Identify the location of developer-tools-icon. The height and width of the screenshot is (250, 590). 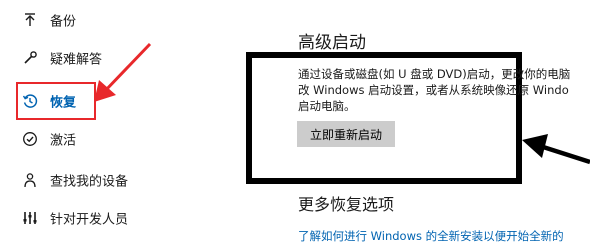
(30, 218).